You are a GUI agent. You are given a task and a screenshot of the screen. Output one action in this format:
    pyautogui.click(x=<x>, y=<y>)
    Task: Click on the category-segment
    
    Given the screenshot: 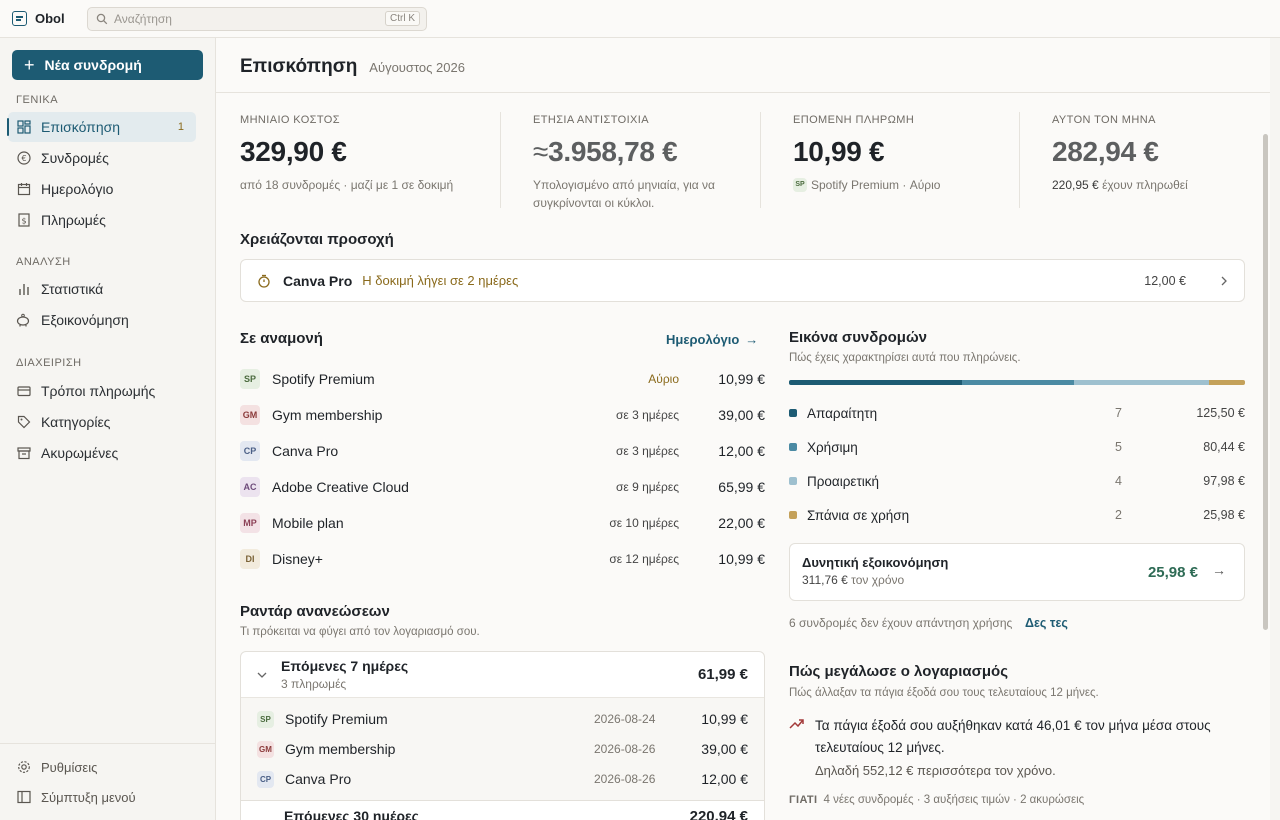 What is the action you would take?
    pyautogui.click(x=1142, y=382)
    